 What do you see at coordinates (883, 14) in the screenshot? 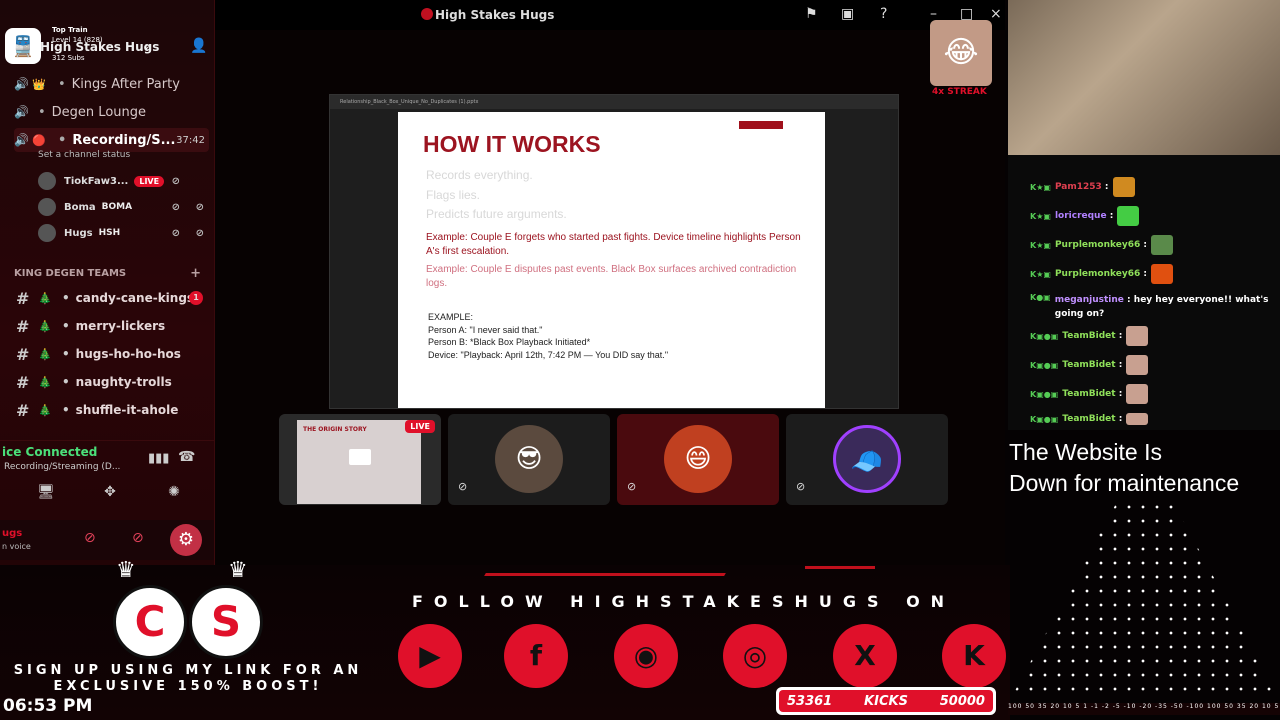
I see `help-icon: ?` at bounding box center [883, 14].